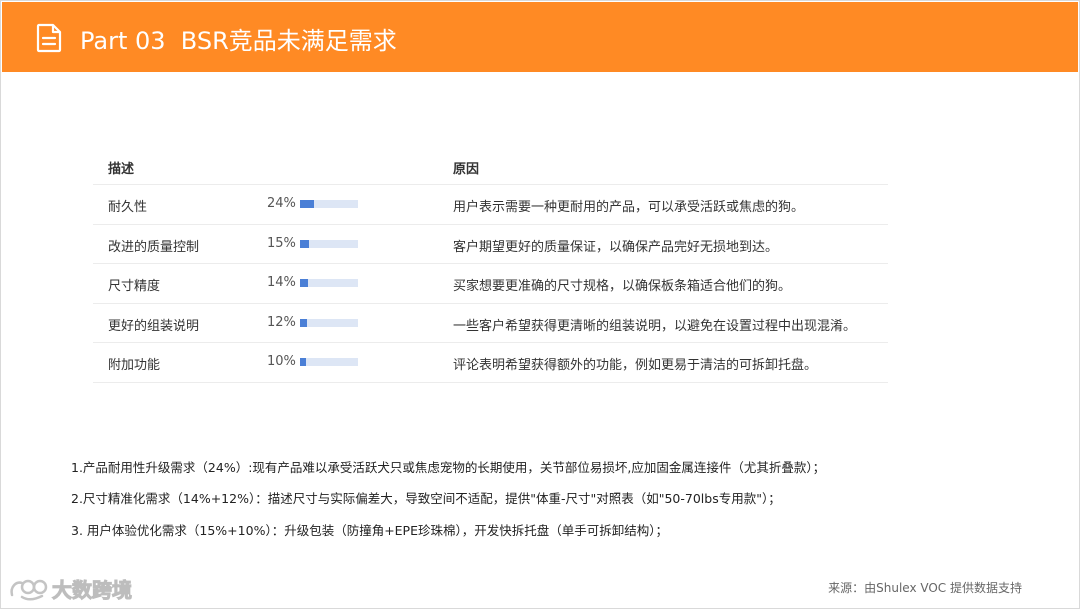  Describe the element at coordinates (629, 207) in the screenshot. I see `row-reason: 用户表示需要一种更耐用的产品，可以承受活跃或焦虑的狗。` at that location.